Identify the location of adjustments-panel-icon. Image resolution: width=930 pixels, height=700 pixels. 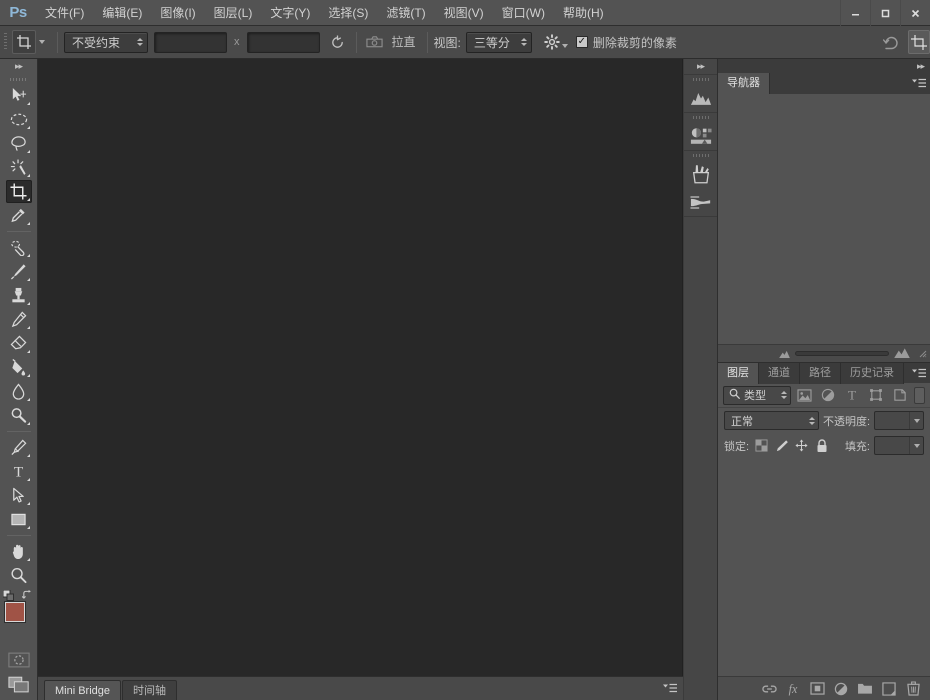
(700, 136).